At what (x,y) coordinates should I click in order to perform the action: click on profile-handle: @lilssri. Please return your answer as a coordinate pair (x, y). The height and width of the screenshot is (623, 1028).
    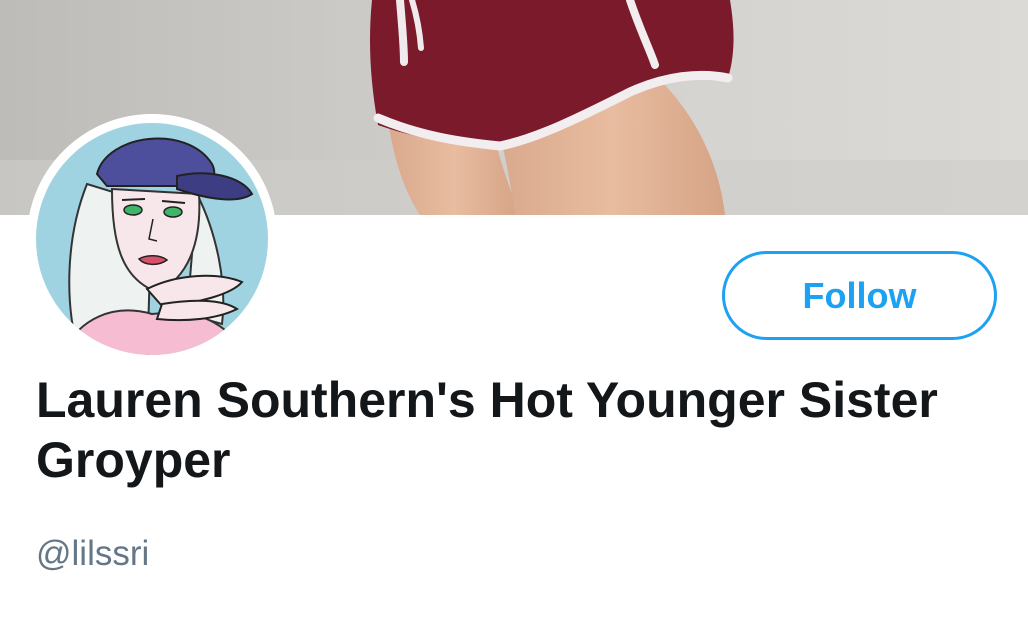
    Looking at the image, I should click on (93, 553).